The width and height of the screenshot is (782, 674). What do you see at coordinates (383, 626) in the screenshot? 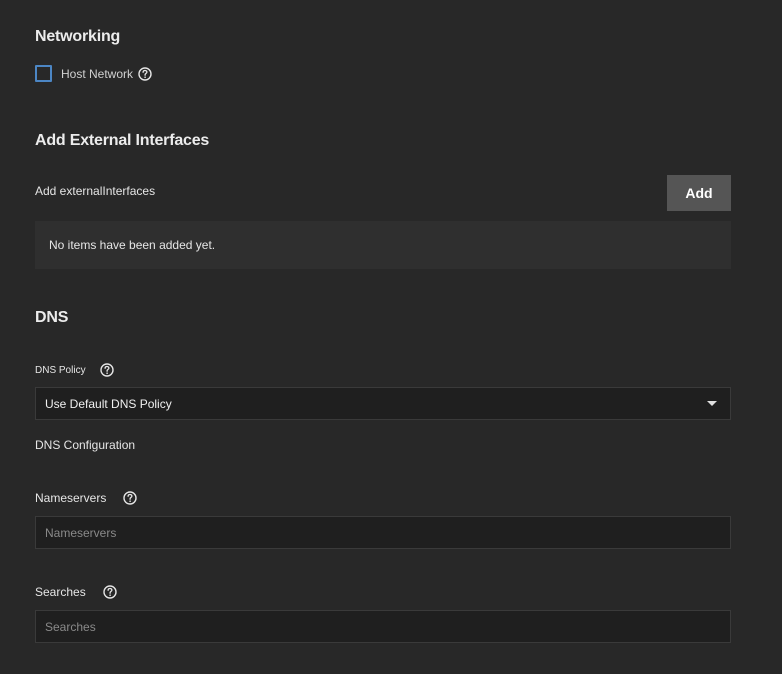
I see `searches-input` at bounding box center [383, 626].